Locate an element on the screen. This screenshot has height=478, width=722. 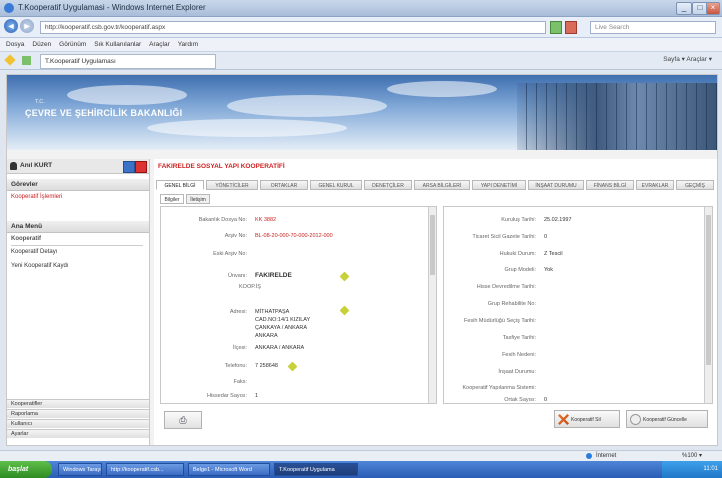
tab-construction-audit: YAPI DENETİMİ is located at coordinates (499, 185).